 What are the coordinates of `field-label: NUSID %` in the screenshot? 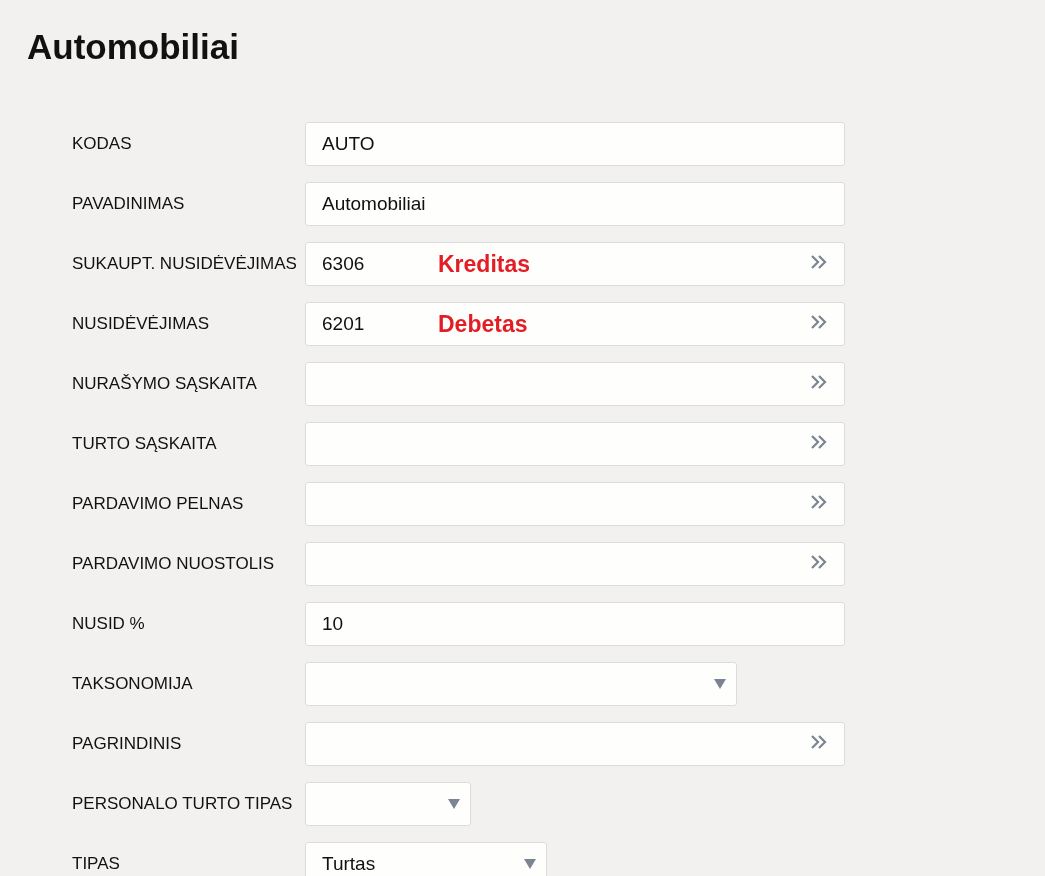 It's located at (108, 624).